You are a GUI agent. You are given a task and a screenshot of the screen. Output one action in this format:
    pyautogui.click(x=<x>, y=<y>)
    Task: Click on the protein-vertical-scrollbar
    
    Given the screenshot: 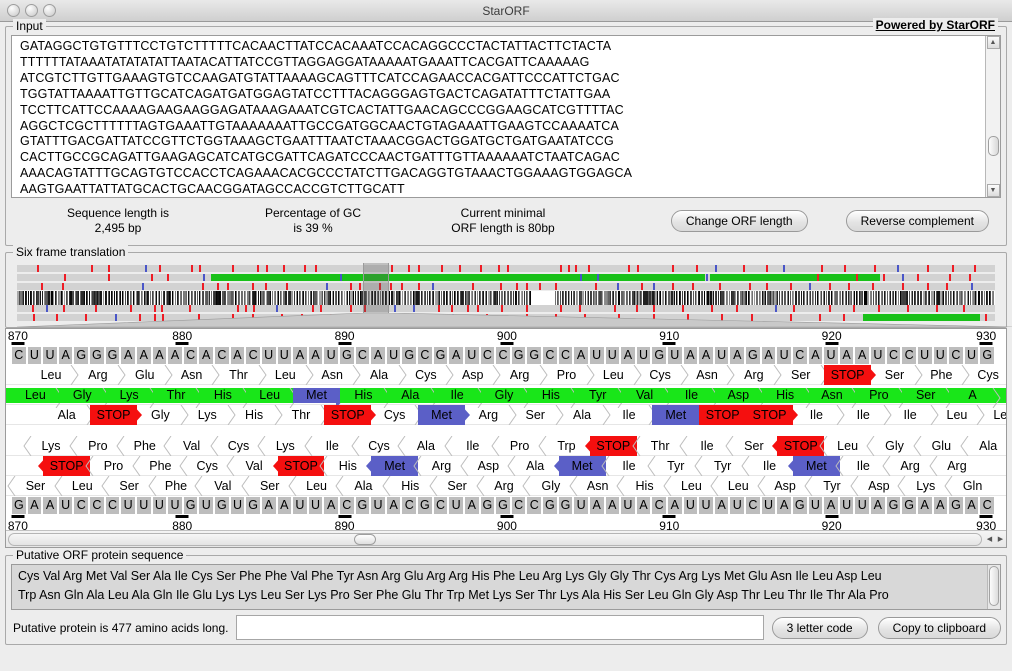 What is the action you would take?
    pyautogui.click(x=993, y=587)
    